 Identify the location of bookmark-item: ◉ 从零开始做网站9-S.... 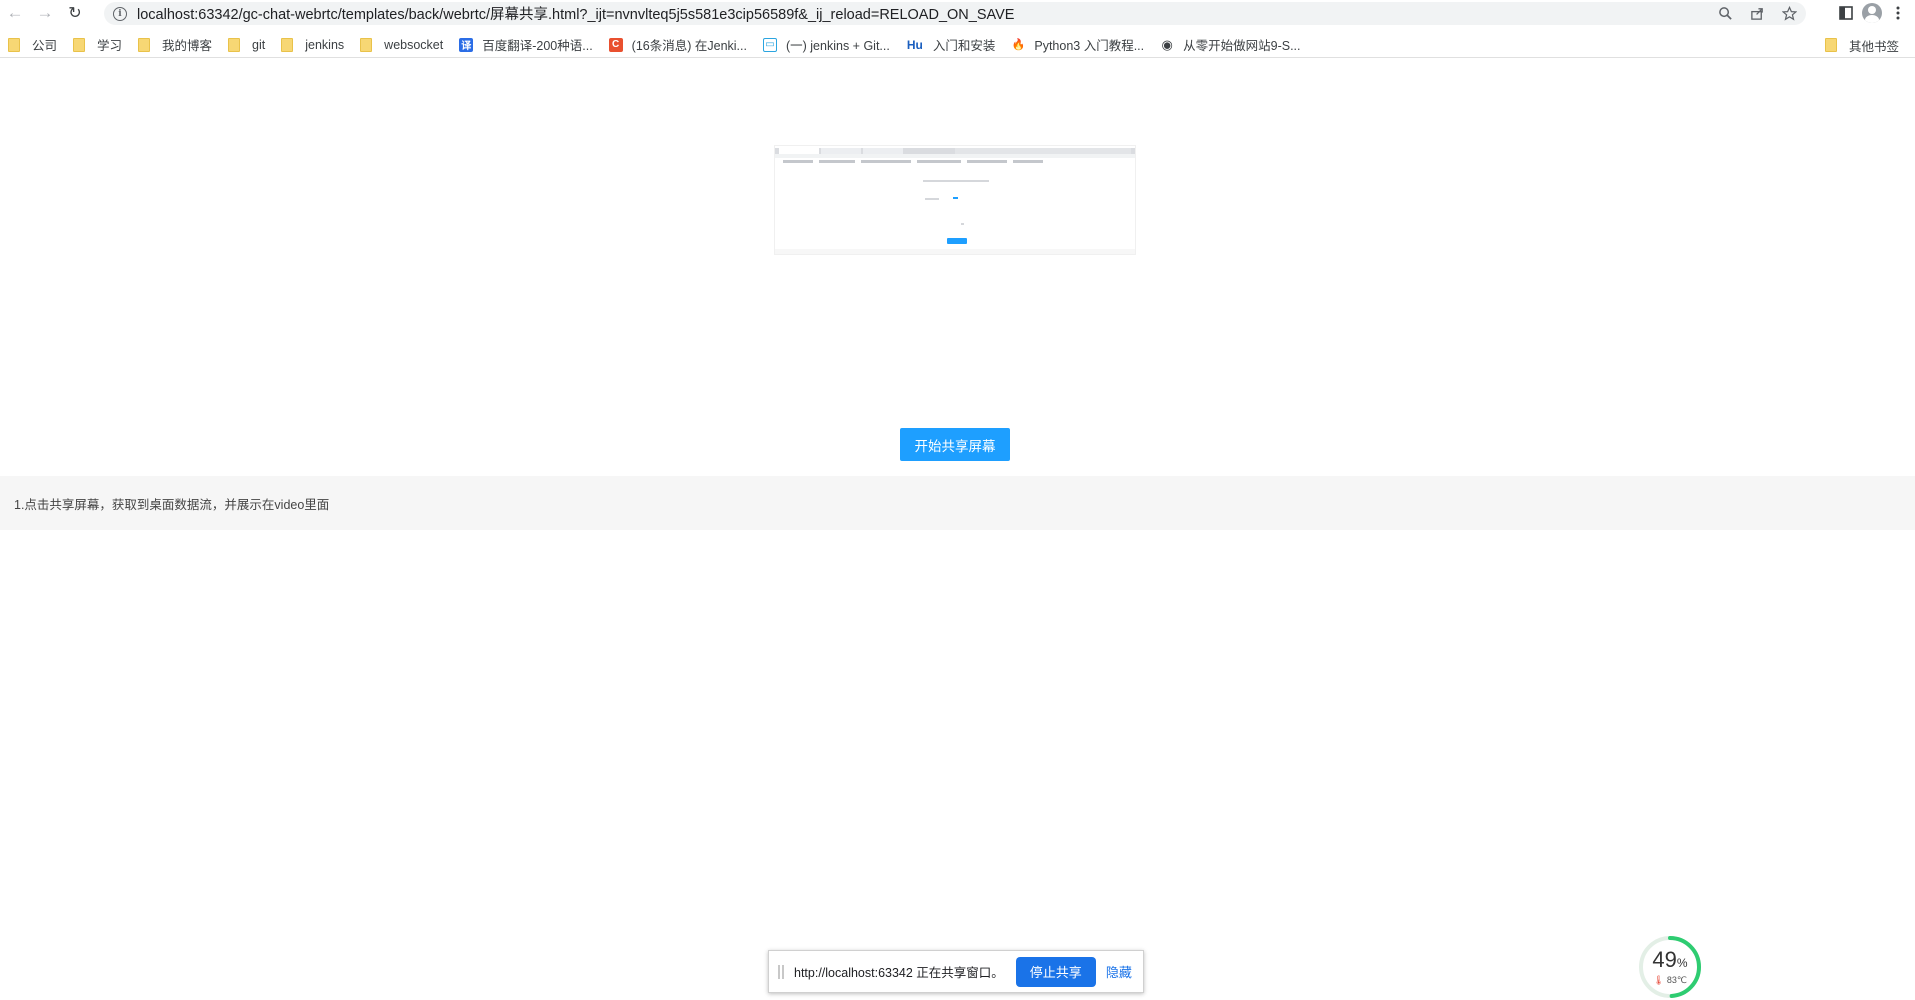
(1230, 45).